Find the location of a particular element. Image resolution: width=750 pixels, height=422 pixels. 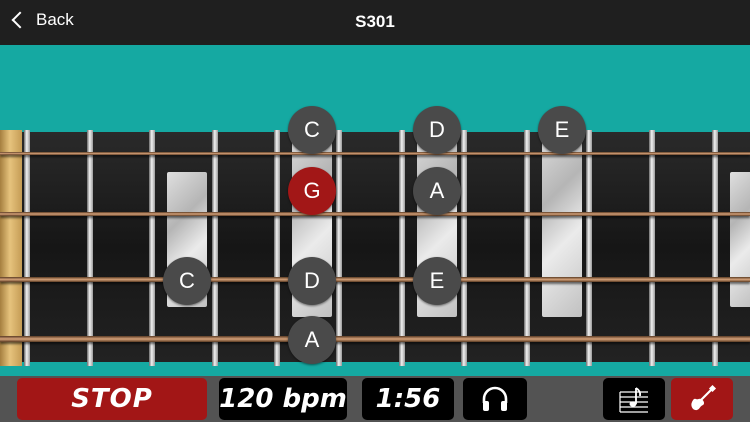

time-label: 1:56 is located at coordinates (408, 399).